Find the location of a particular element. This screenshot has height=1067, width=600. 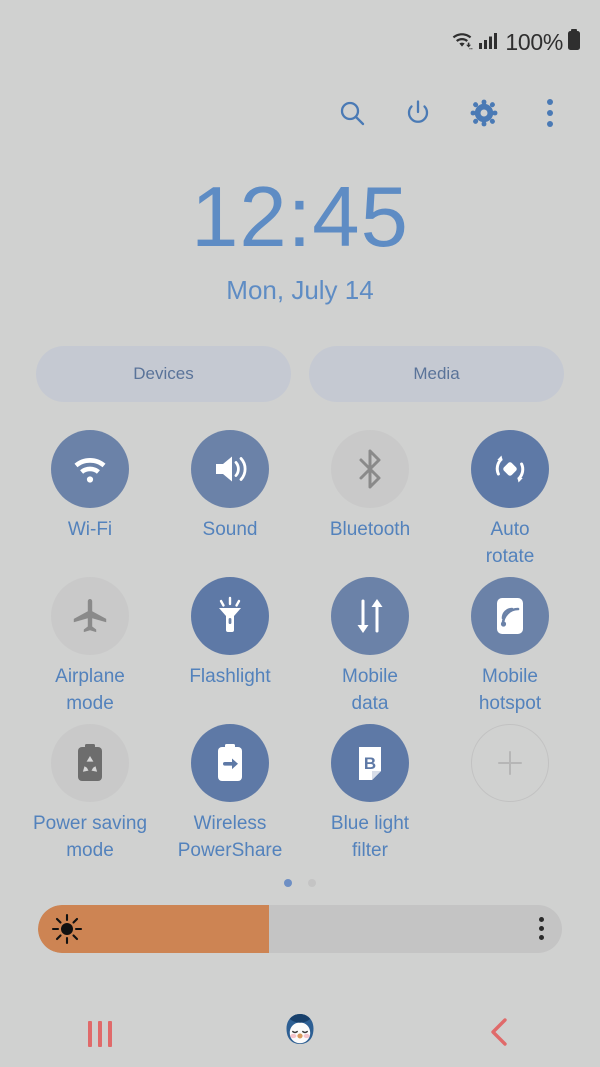

status-bar: 100% is located at coordinates (300, 42).